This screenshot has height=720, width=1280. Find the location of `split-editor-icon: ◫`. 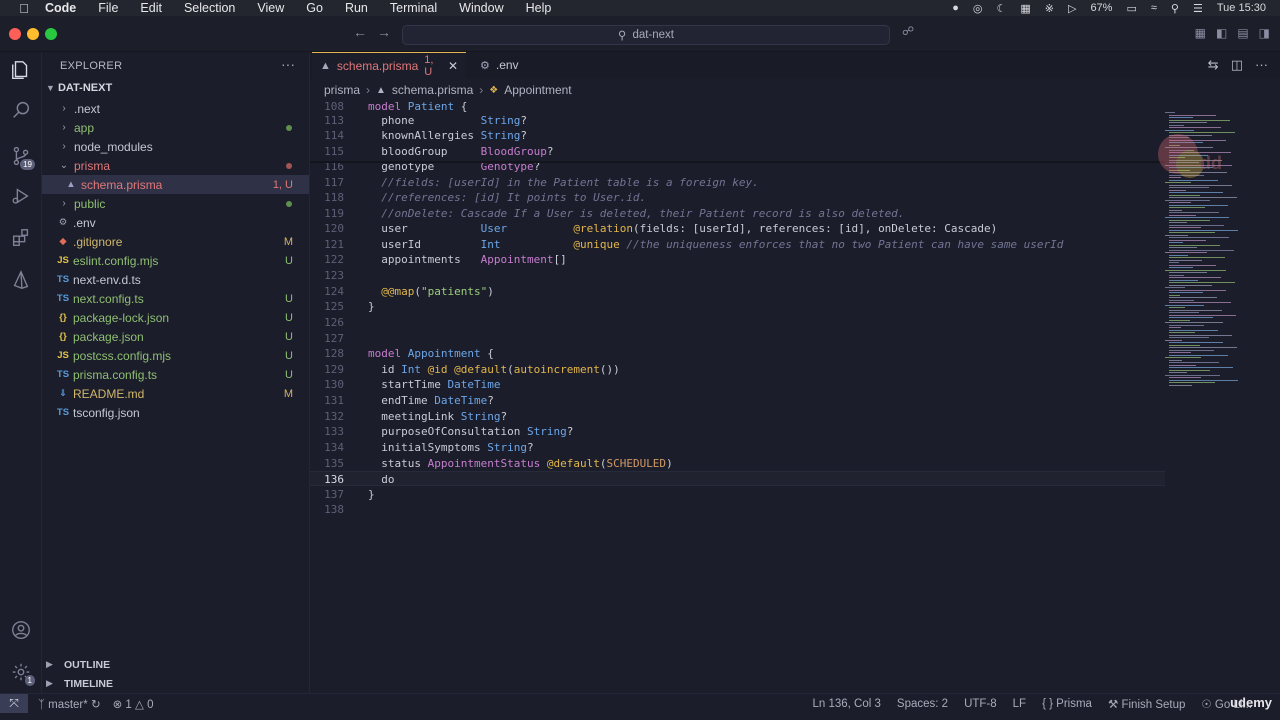

split-editor-icon: ◫ is located at coordinates (1237, 65).